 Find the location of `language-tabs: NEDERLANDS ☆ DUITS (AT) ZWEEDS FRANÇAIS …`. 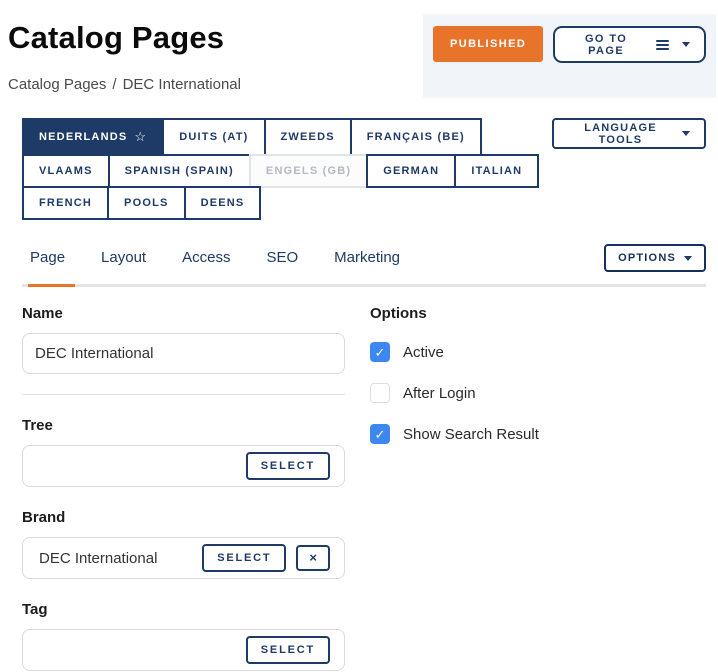

language-tabs: NEDERLANDS ☆ DUITS (AT) ZWEEDS FRANÇAIS … is located at coordinates (287, 169).